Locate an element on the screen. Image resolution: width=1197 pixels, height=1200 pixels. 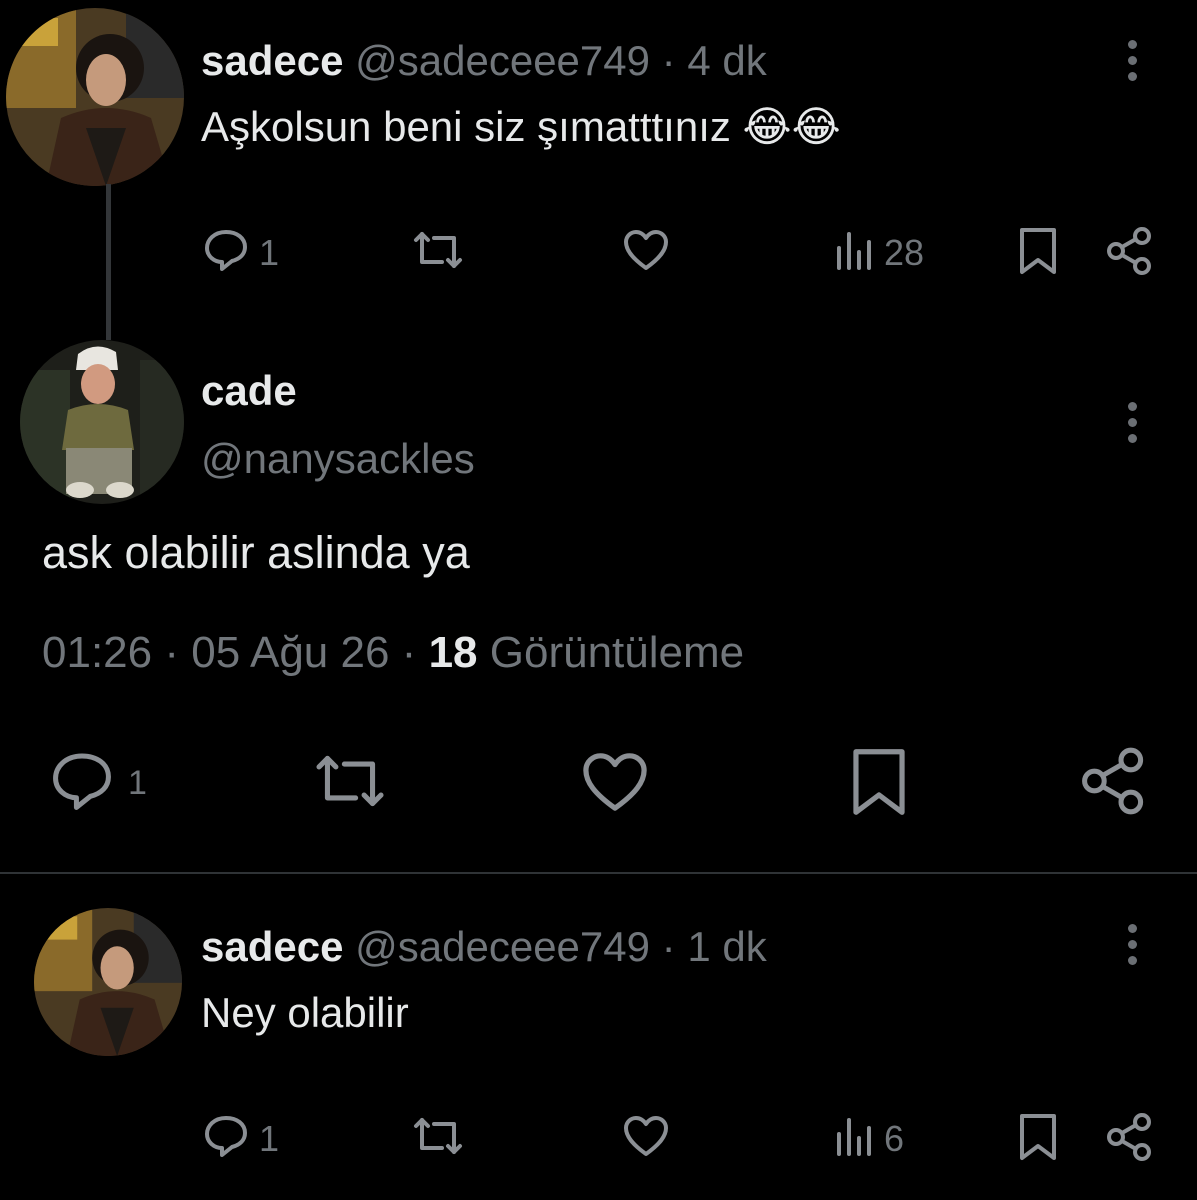
divider is located at coordinates (598, 873).